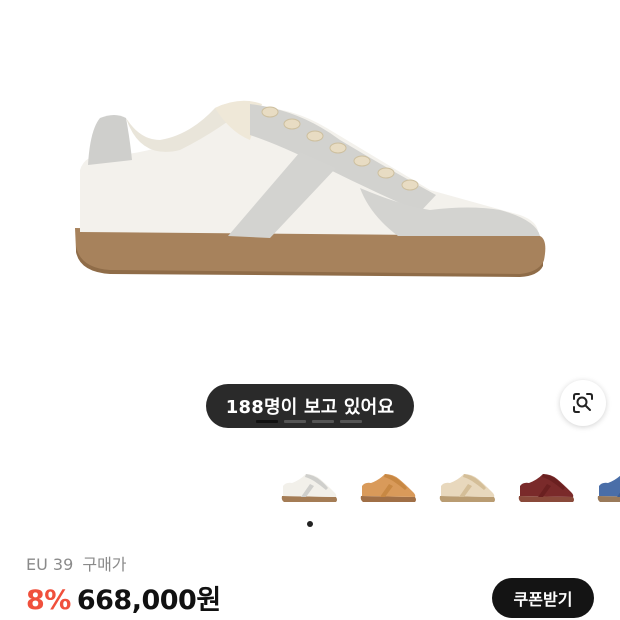 Image resolution: width=620 pixels, height=620 pixels. I want to click on viewers-text: 188명이 보고 있어요, so click(310, 407).